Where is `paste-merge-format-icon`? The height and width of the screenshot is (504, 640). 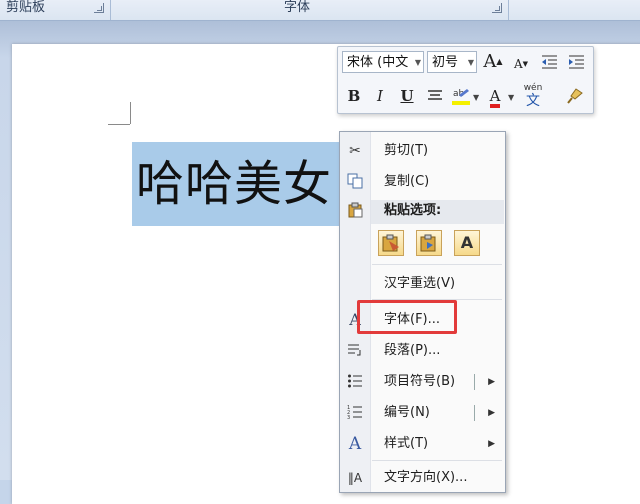 paste-merge-format-icon is located at coordinates (428, 243).